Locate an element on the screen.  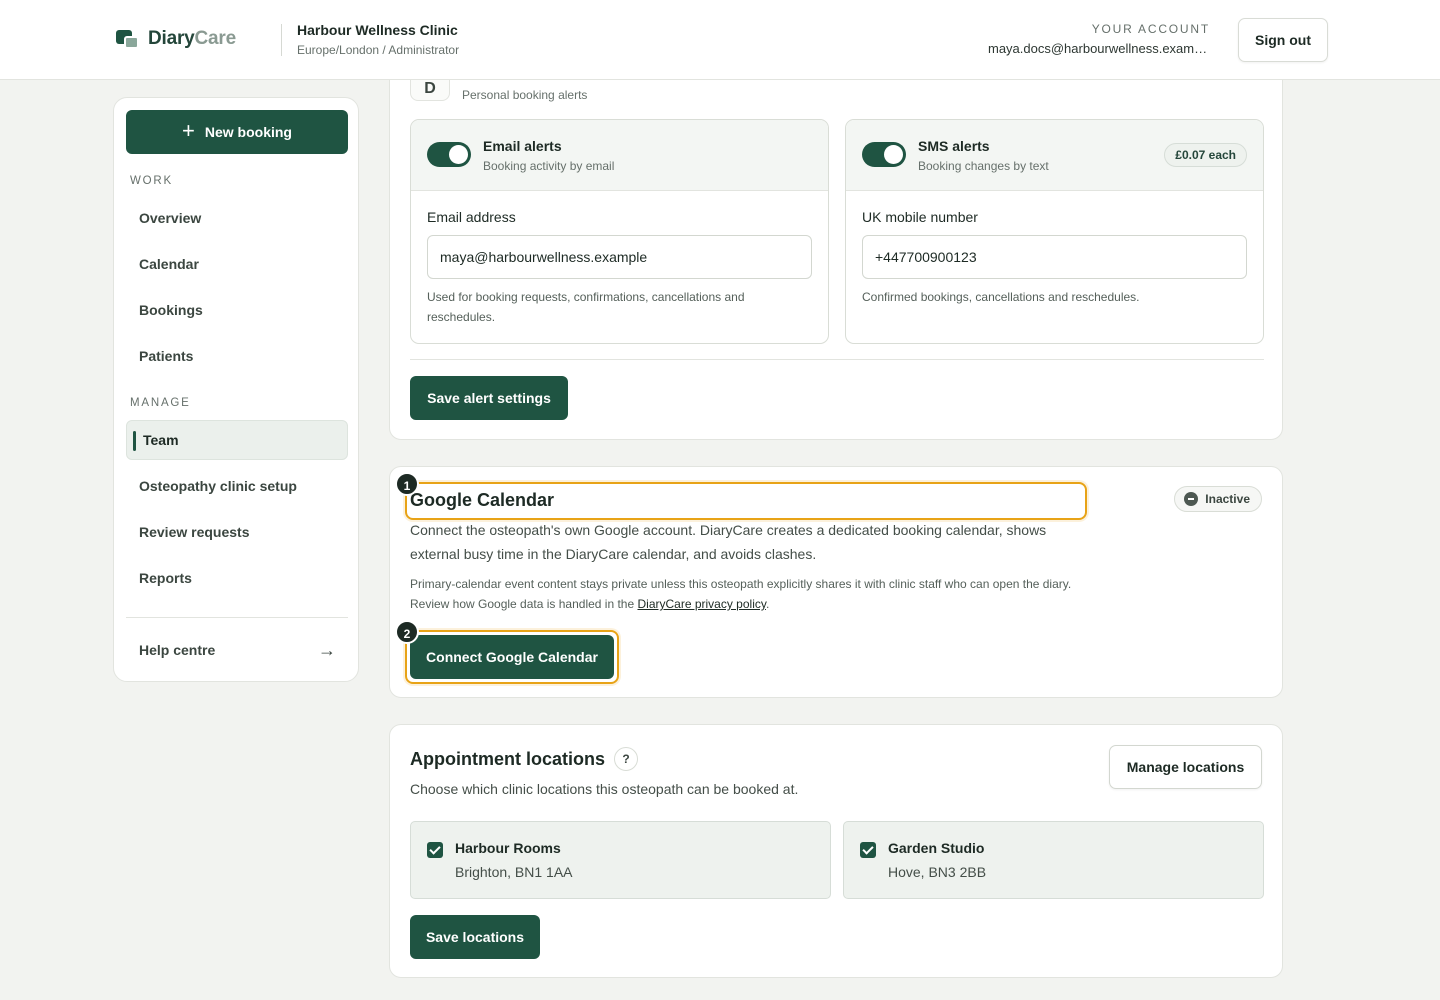
new-booking-button: + New booking is located at coordinates (237, 132).